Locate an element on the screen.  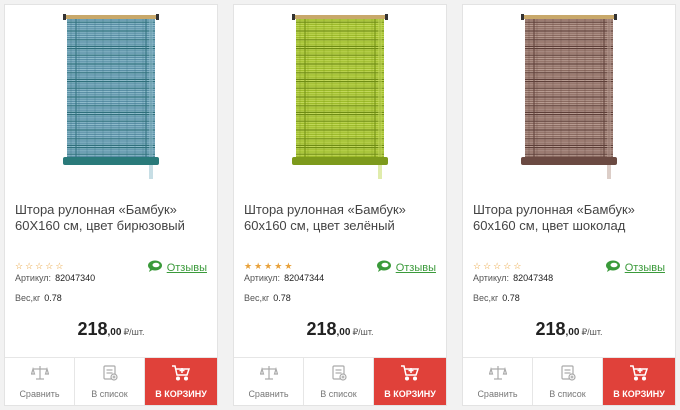
rating-stars: ★ ★ ★ ★ ★ is located at coordinates (268, 266).